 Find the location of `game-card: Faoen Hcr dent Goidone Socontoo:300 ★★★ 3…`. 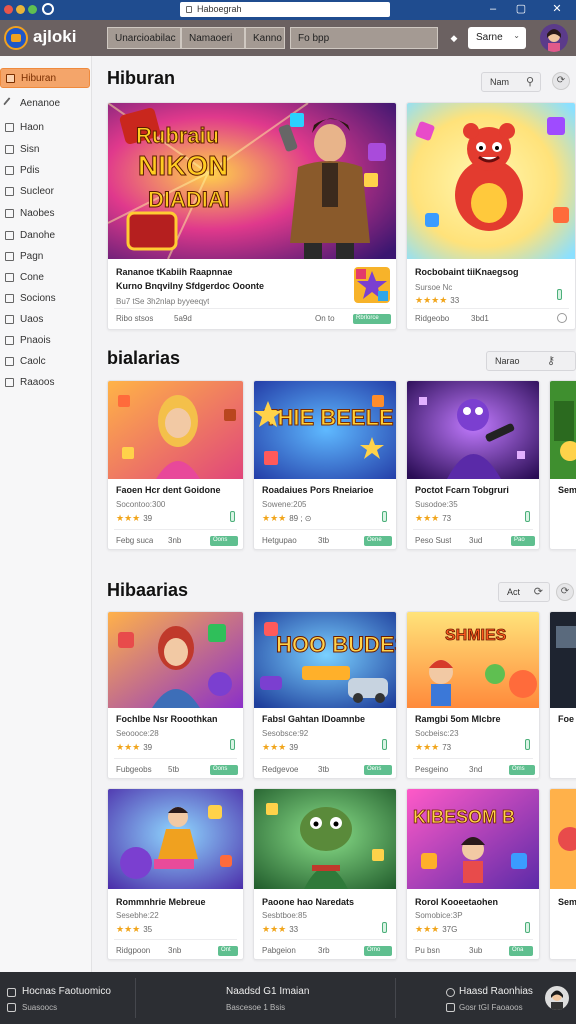

game-card: Faoen Hcr dent Goidone Socontoo:300 ★★★ 3… is located at coordinates (175, 465).